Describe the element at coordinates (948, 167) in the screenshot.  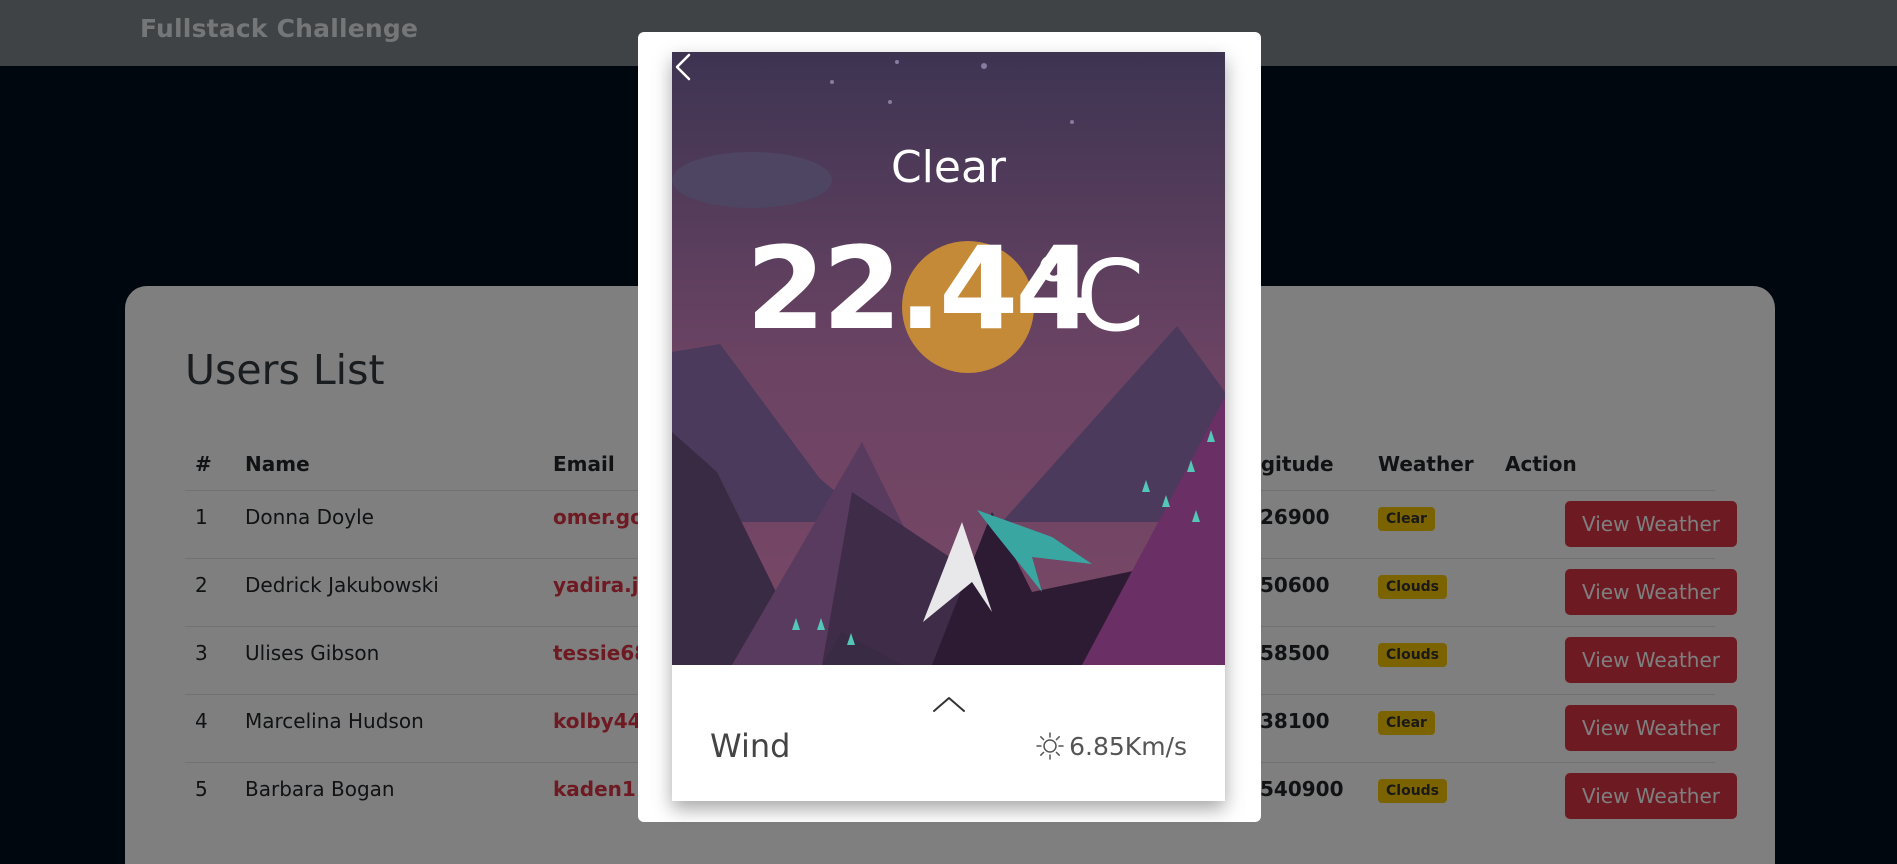
I see `weather-condition: Clear` at that location.